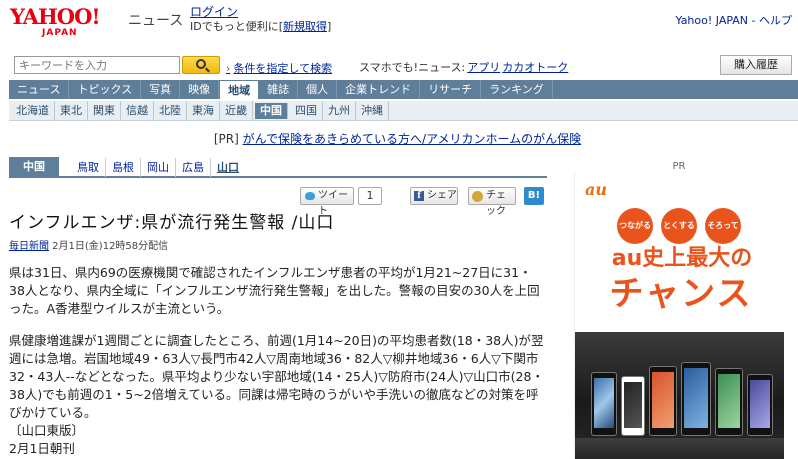  What do you see at coordinates (535, 67) in the screenshot?
I see `kakaotalk-link: カカオトーク` at bounding box center [535, 67].